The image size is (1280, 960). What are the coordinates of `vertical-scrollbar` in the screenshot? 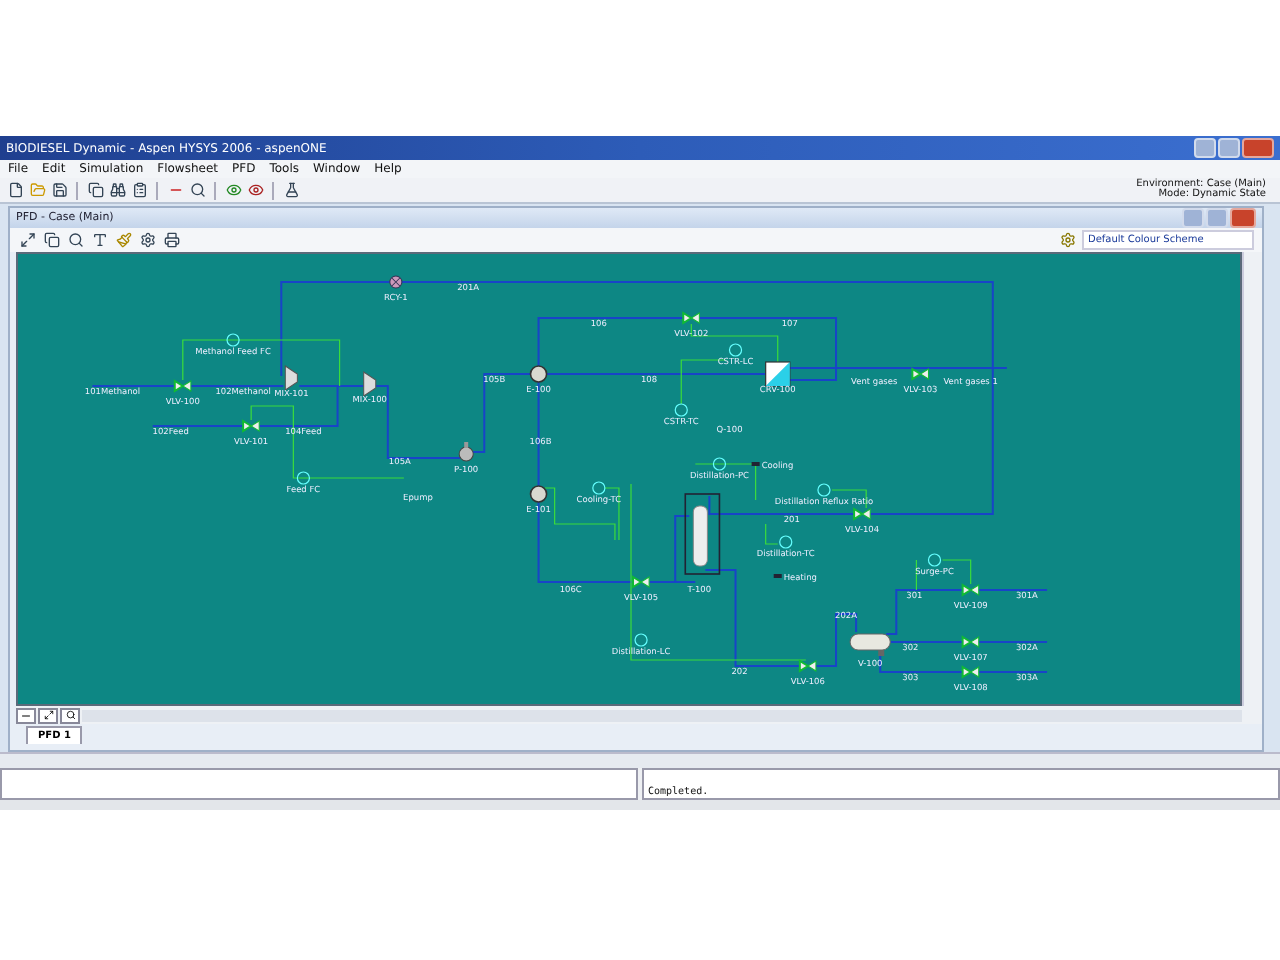 It's located at (1252, 479).